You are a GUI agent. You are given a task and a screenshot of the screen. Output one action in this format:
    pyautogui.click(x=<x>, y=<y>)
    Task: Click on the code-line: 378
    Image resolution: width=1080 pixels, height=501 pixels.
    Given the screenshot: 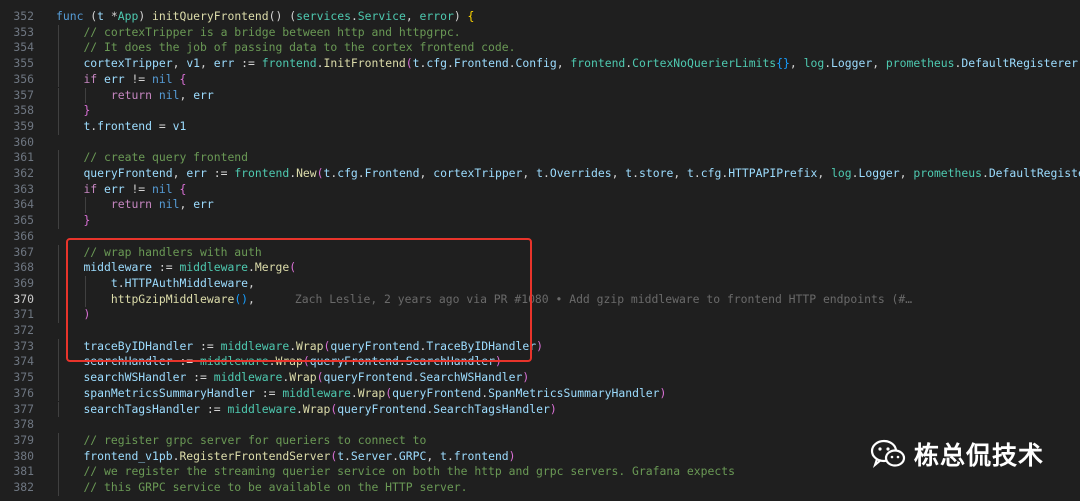 What is the action you would take?
    pyautogui.click(x=540, y=425)
    